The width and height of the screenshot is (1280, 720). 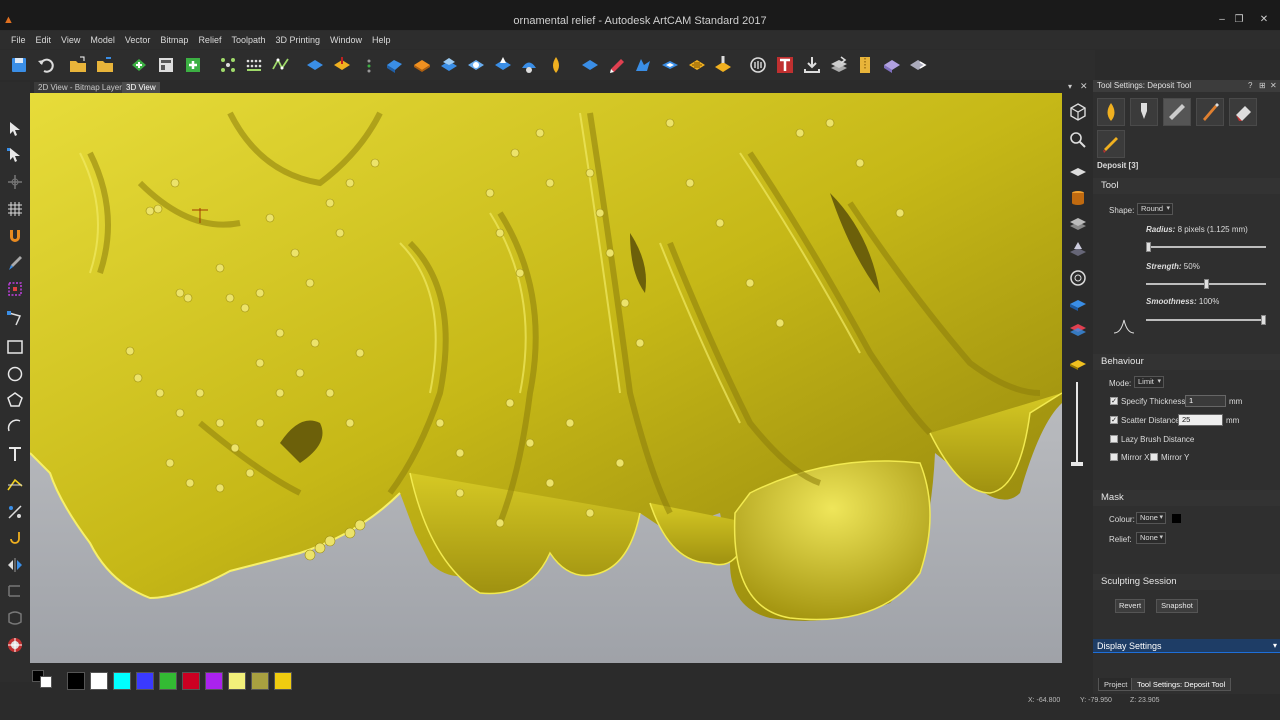 I want to click on arc-icon, so click(x=15, y=426).